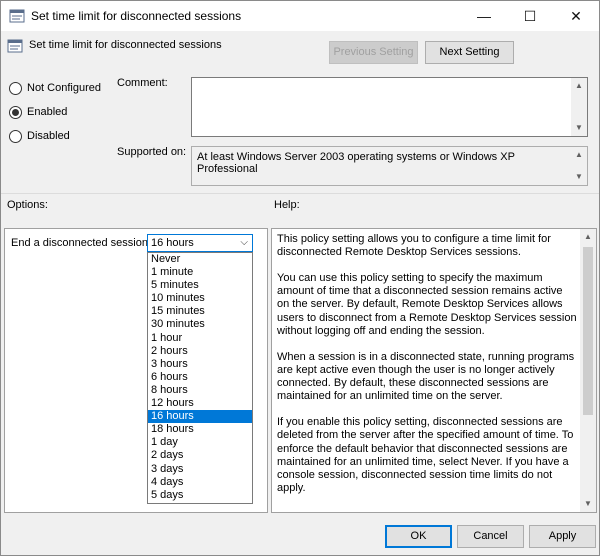 Image resolution: width=600 pixels, height=556 pixels. Describe the element at coordinates (200, 285) in the screenshot. I see `dropdown-option: 5 minutes` at that location.